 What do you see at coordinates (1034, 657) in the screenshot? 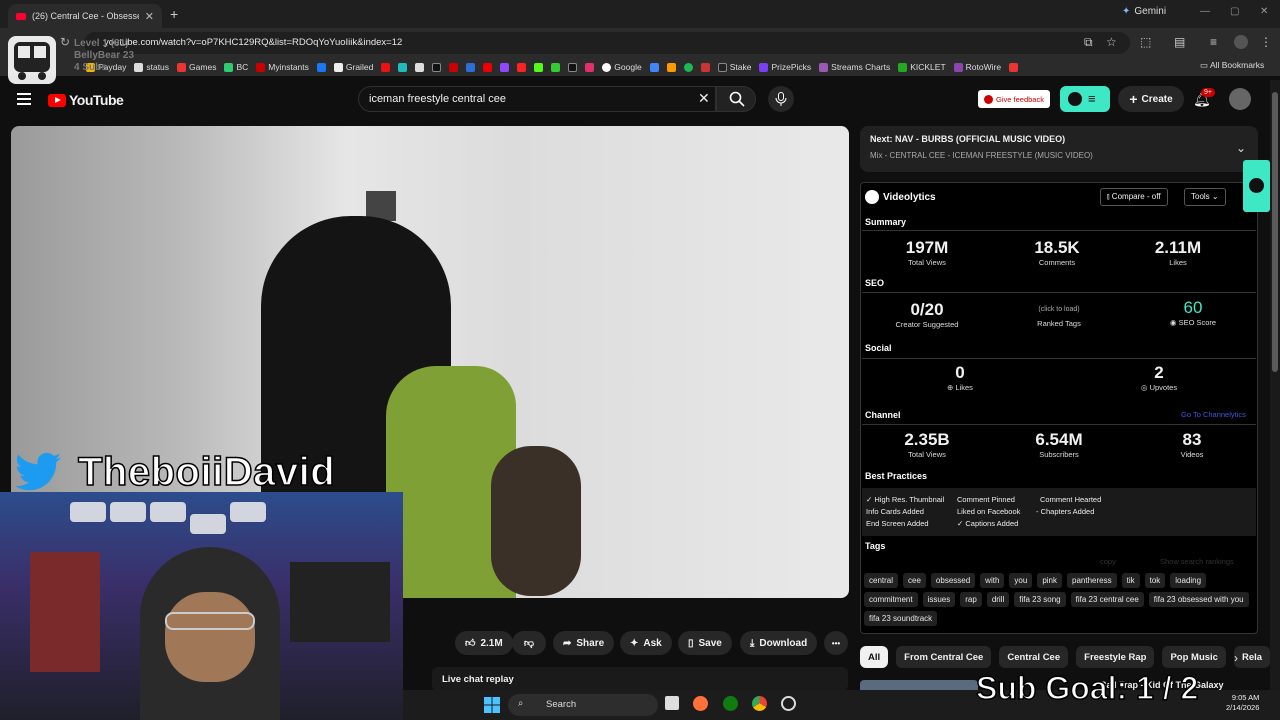
I see `chip-central-cee: Central Cee` at bounding box center [1034, 657].